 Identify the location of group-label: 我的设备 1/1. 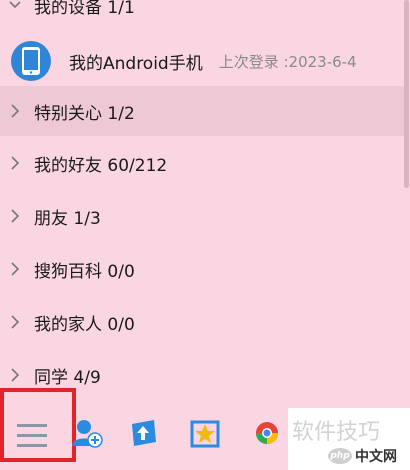
(84, 9).